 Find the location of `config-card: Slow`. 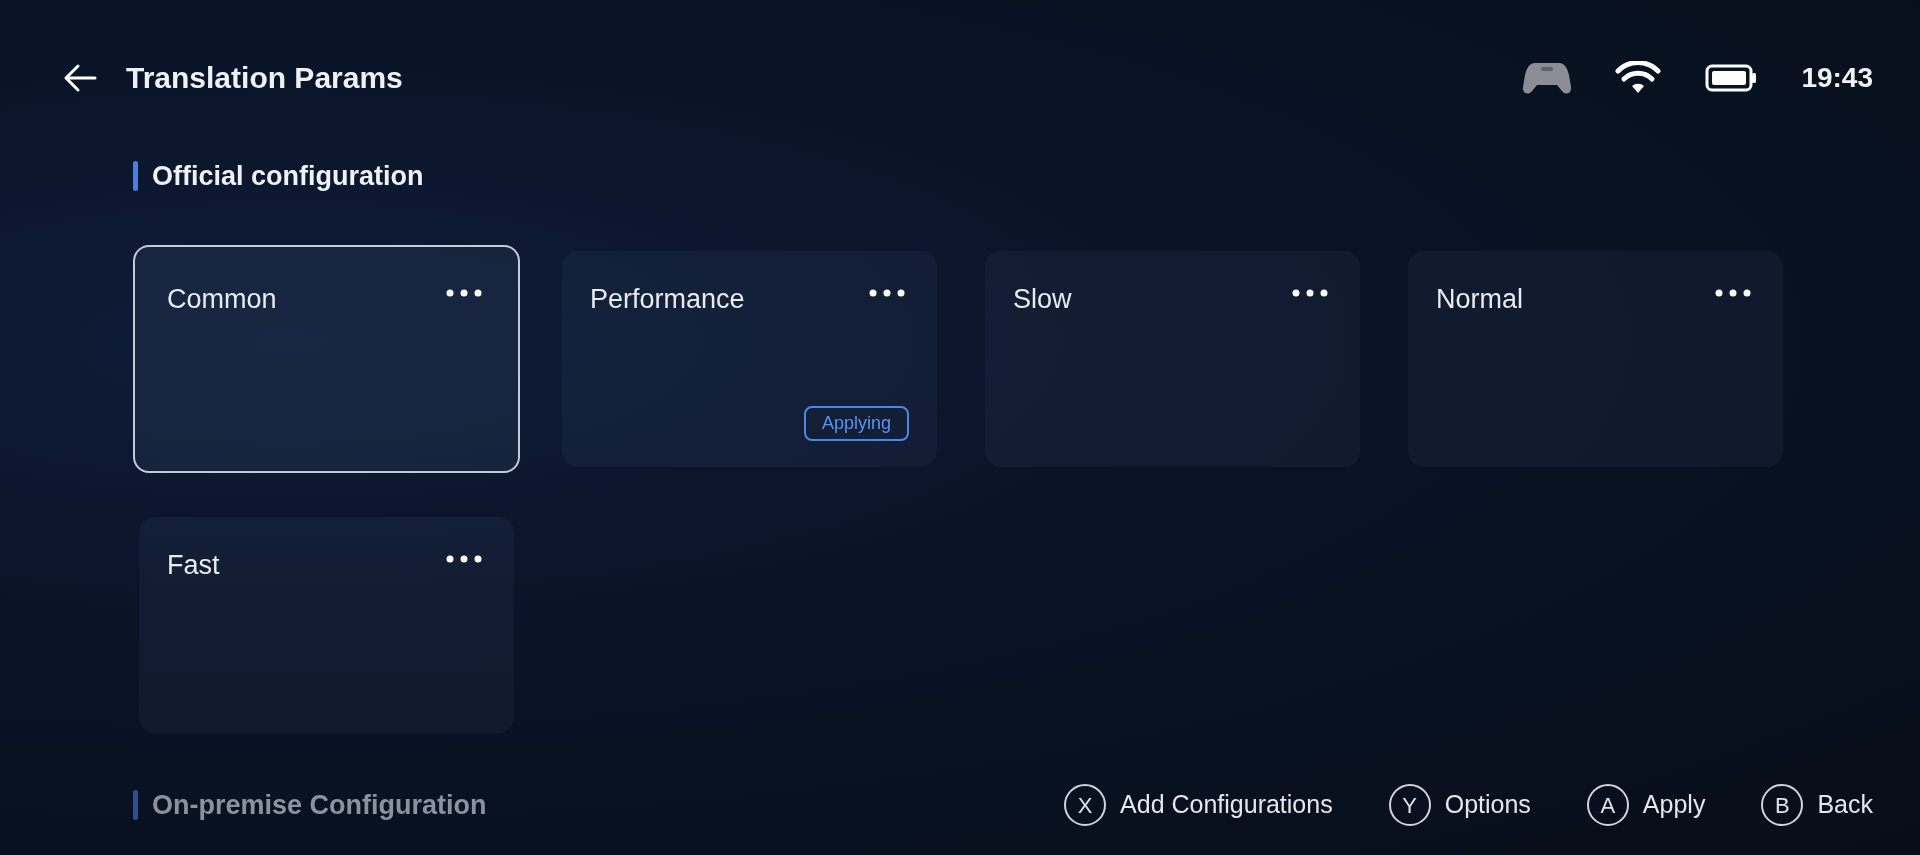

config-card: Slow is located at coordinates (1172, 358).